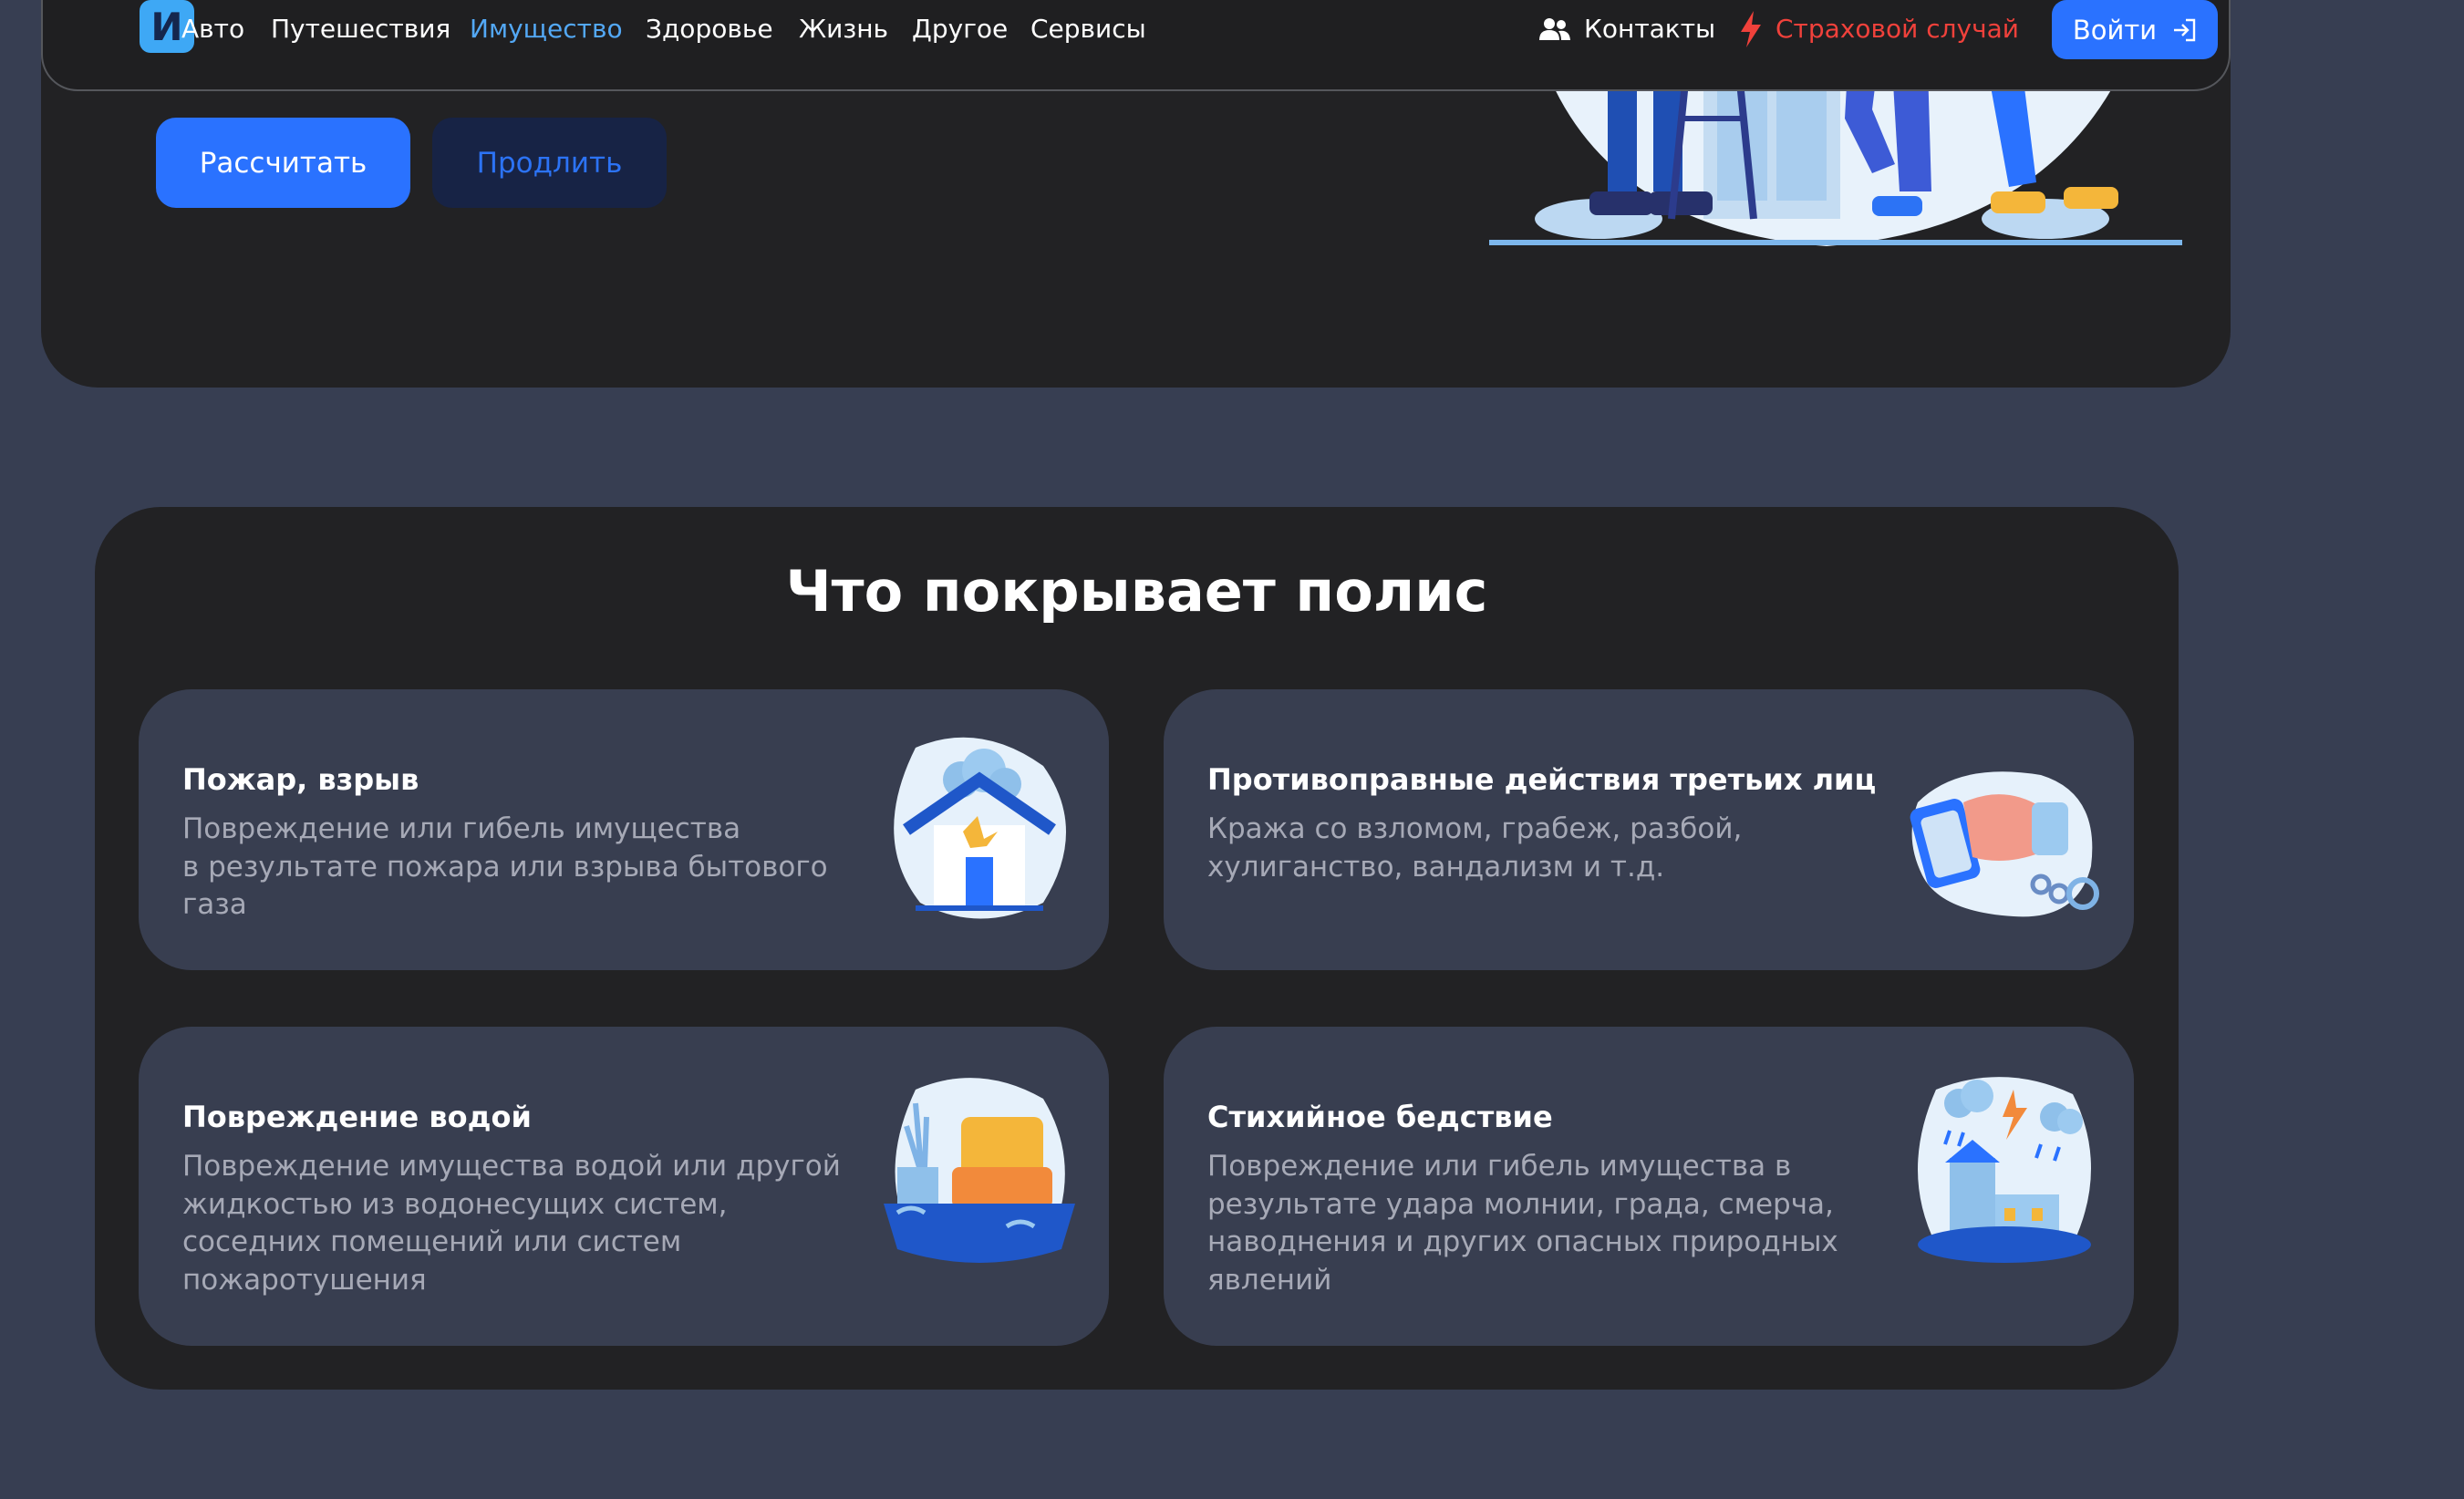 Image resolution: width=2464 pixels, height=1499 pixels. Describe the element at coordinates (2005, 844) in the screenshot. I see `theft-hand-cuffs-icon` at that location.